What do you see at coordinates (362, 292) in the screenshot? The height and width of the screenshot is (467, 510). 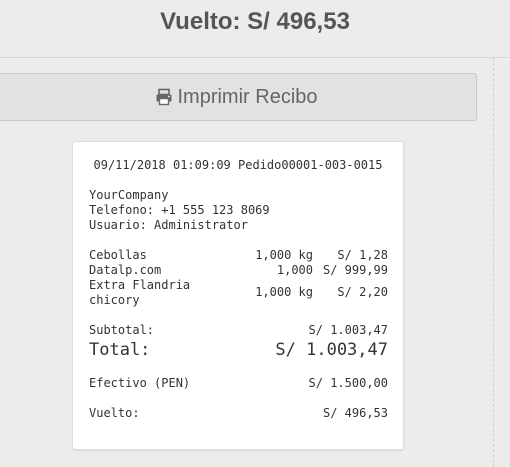 I see `receipt-item-price: S/ 2,20` at bounding box center [362, 292].